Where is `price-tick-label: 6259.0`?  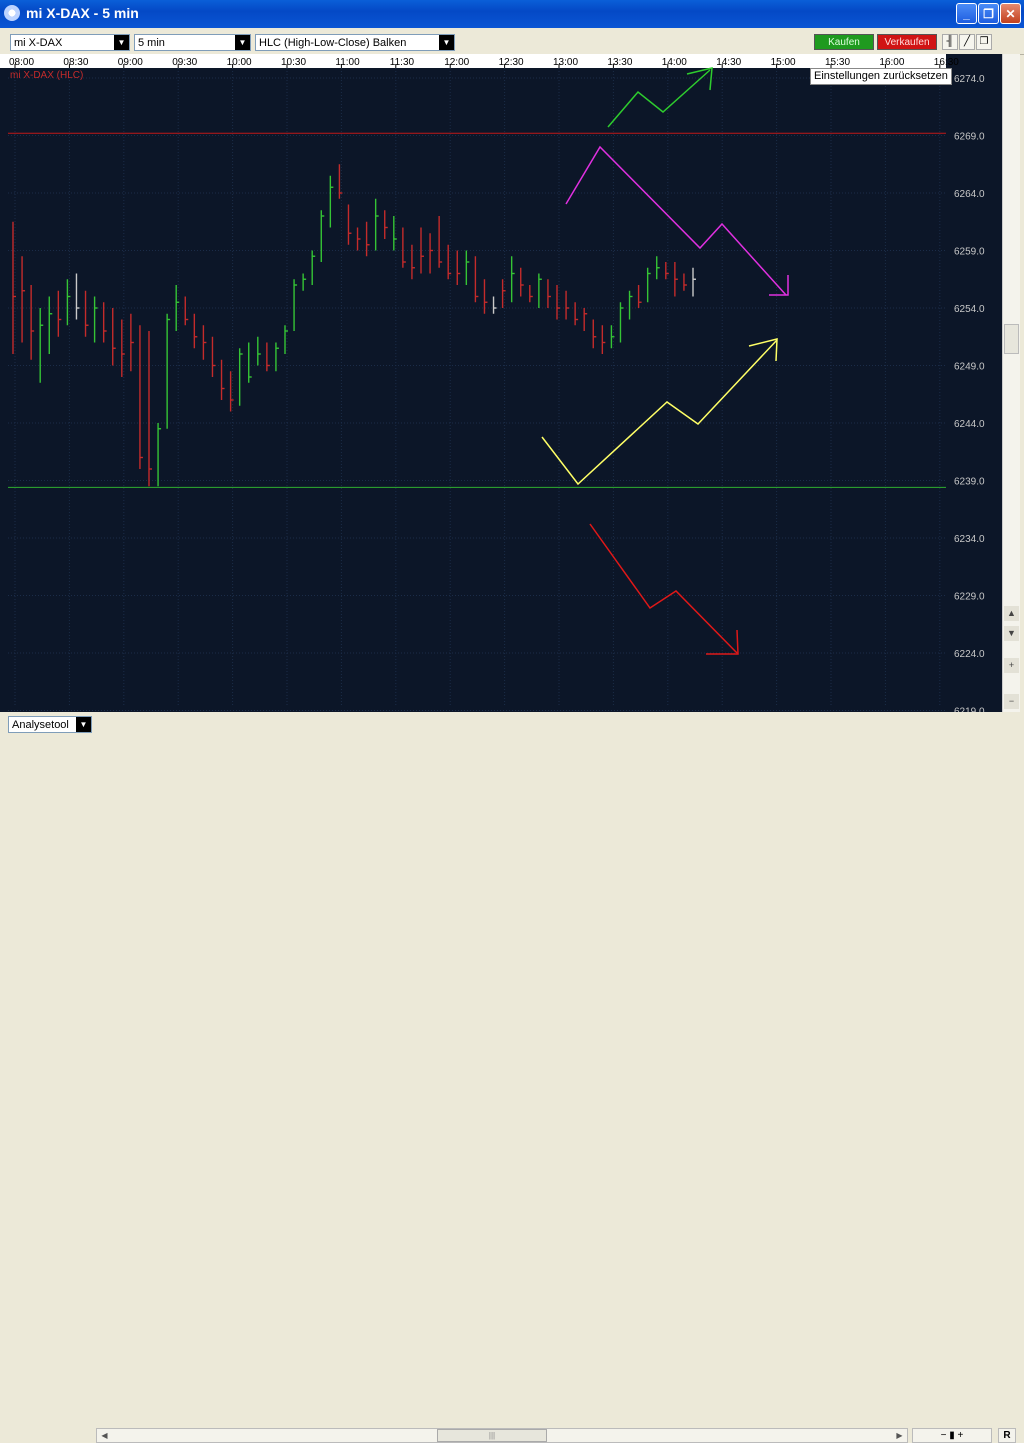
price-tick-label: 6259.0 is located at coordinates (969, 252).